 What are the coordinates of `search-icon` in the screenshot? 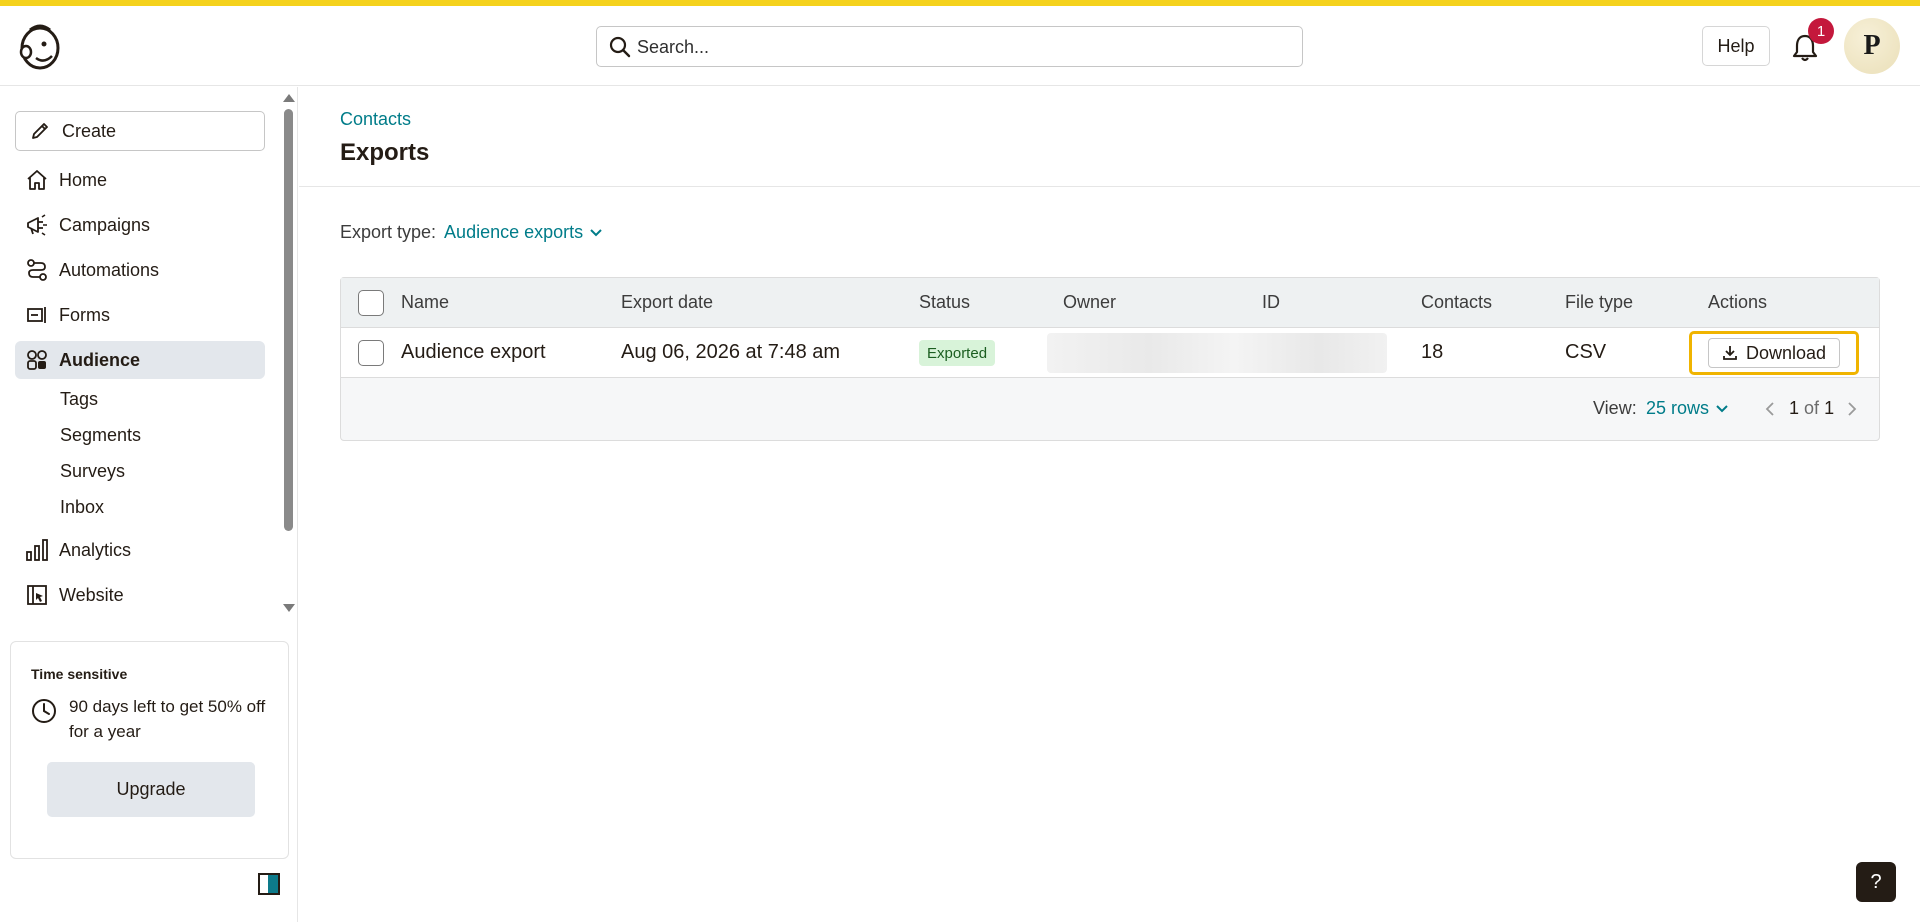 It's located at (620, 47).